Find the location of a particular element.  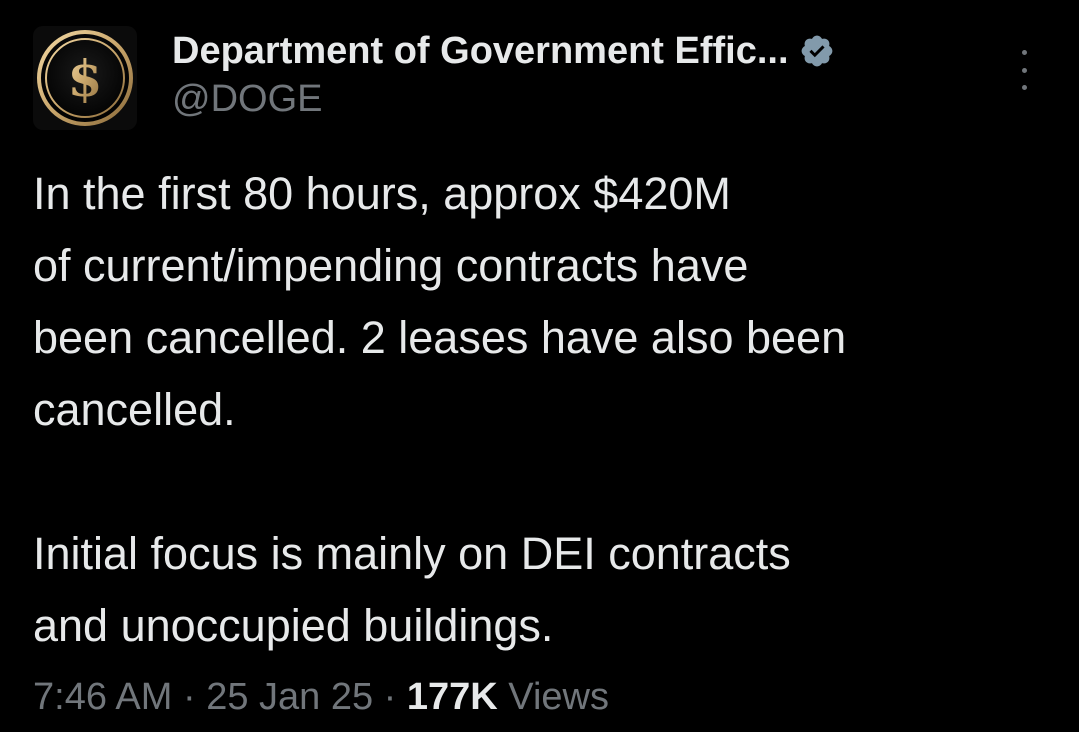

tweet-line: cancelled. is located at coordinates (134, 409).